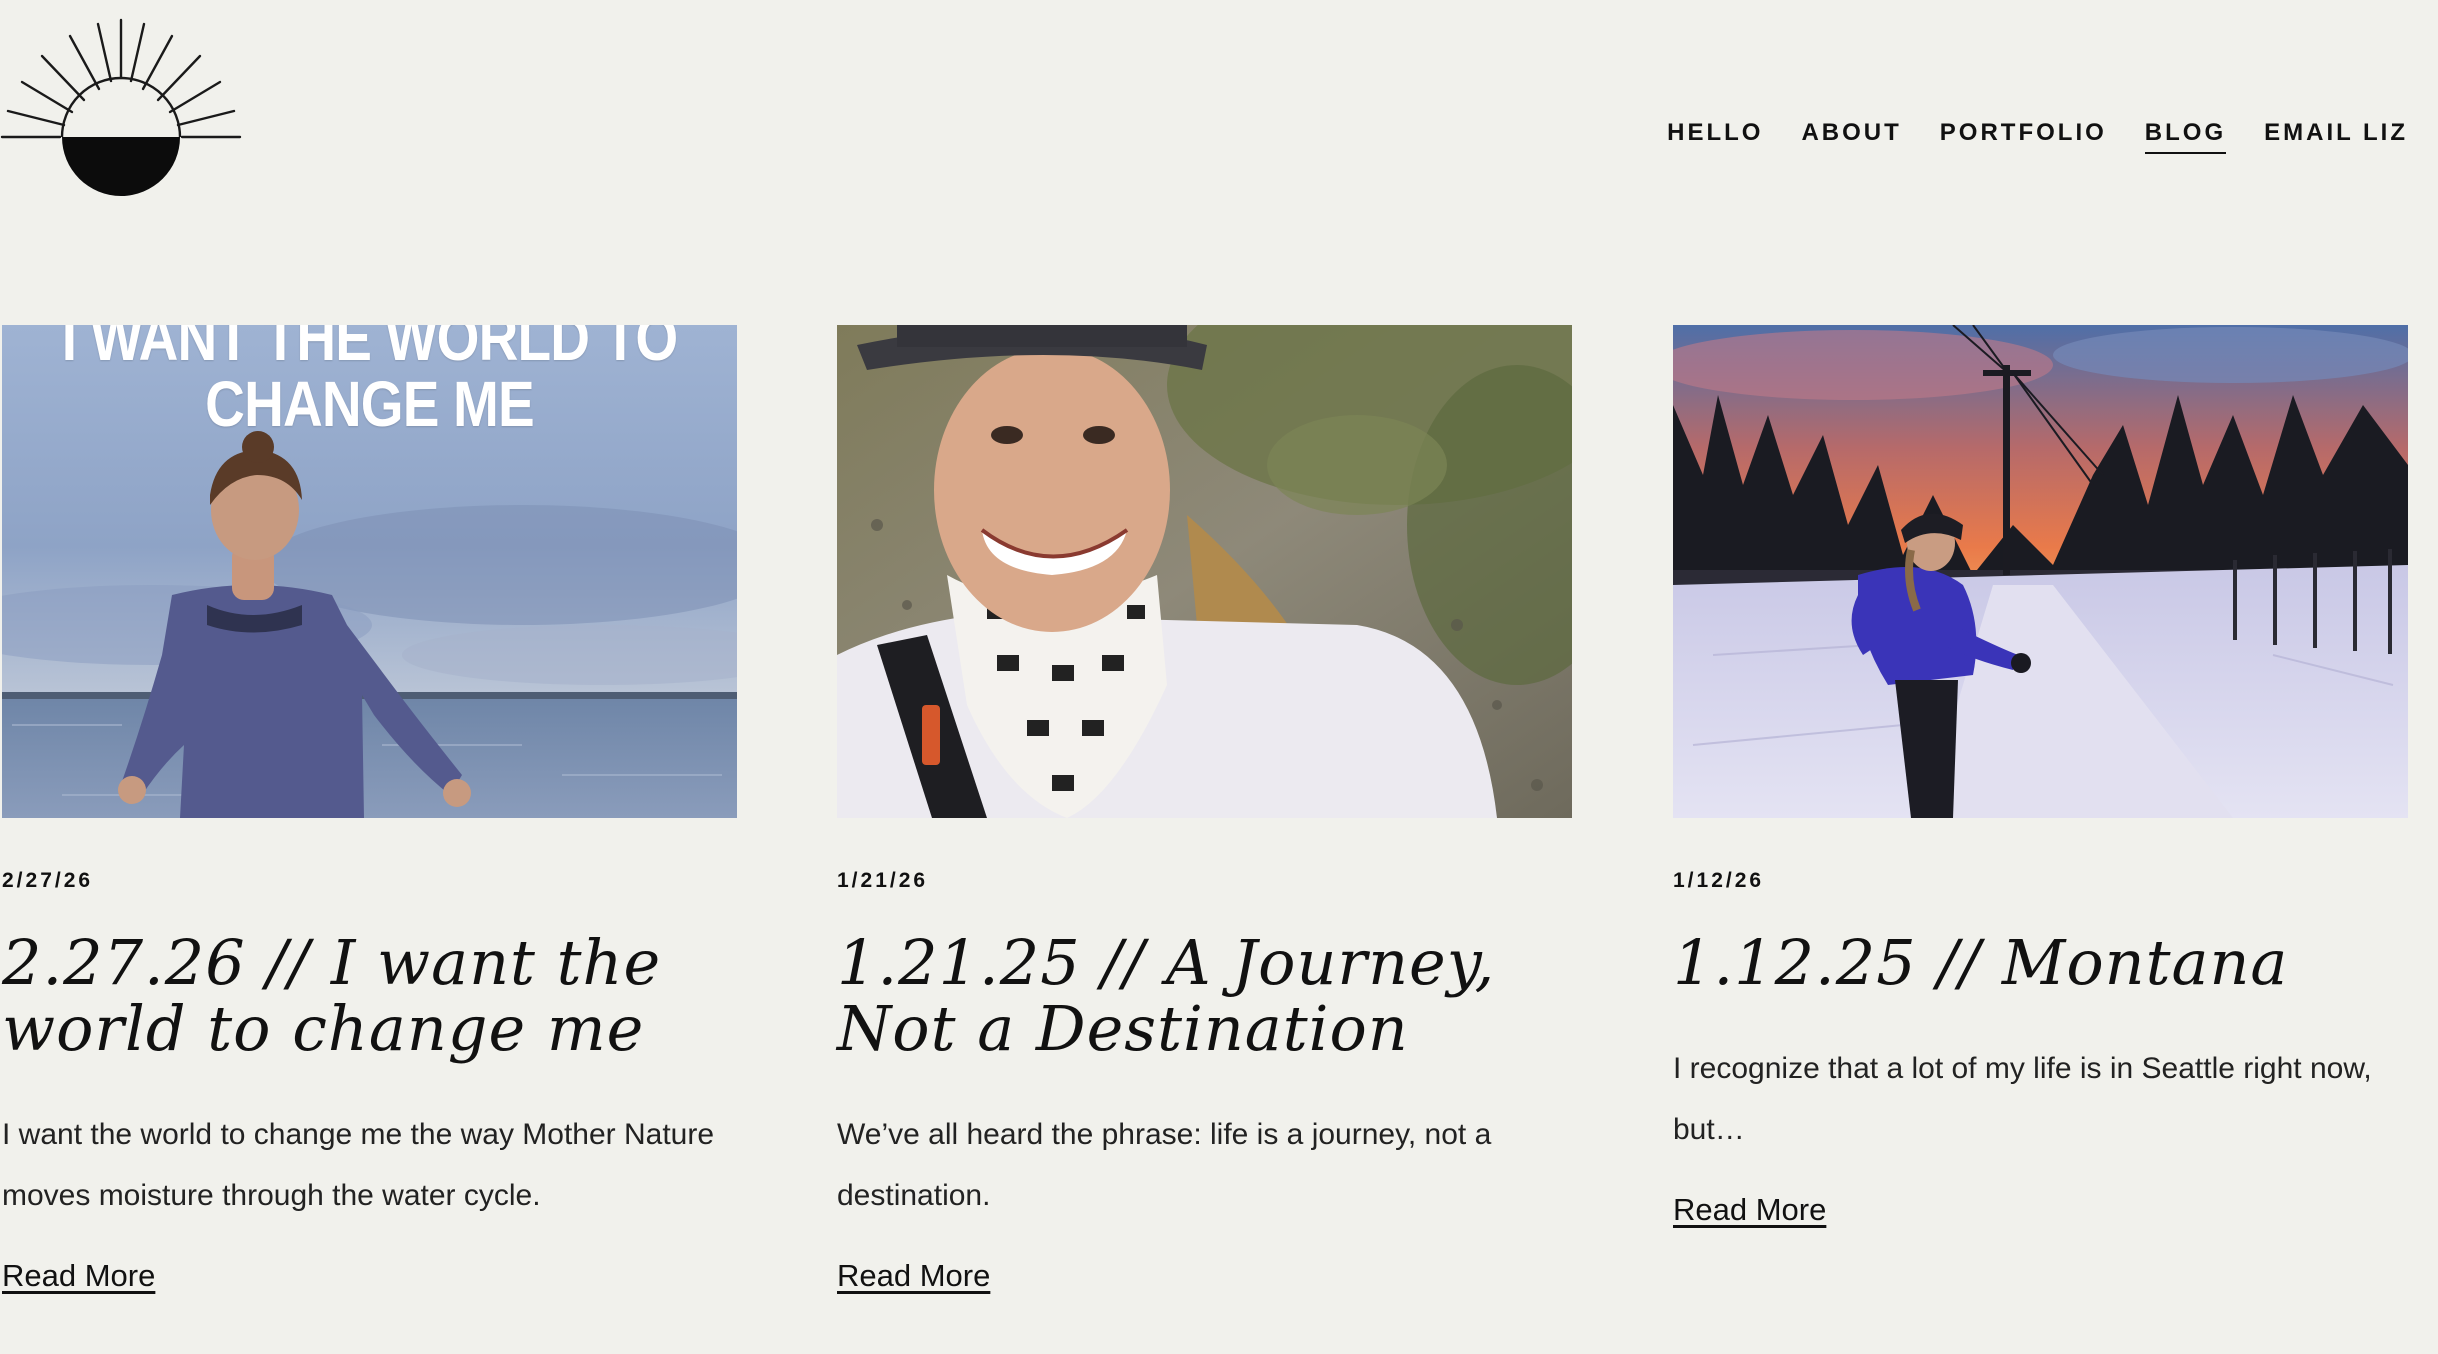  What do you see at coordinates (1204, 996) in the screenshot?
I see `post-title: 1.21.25 // A Journey, Not a Destination` at bounding box center [1204, 996].